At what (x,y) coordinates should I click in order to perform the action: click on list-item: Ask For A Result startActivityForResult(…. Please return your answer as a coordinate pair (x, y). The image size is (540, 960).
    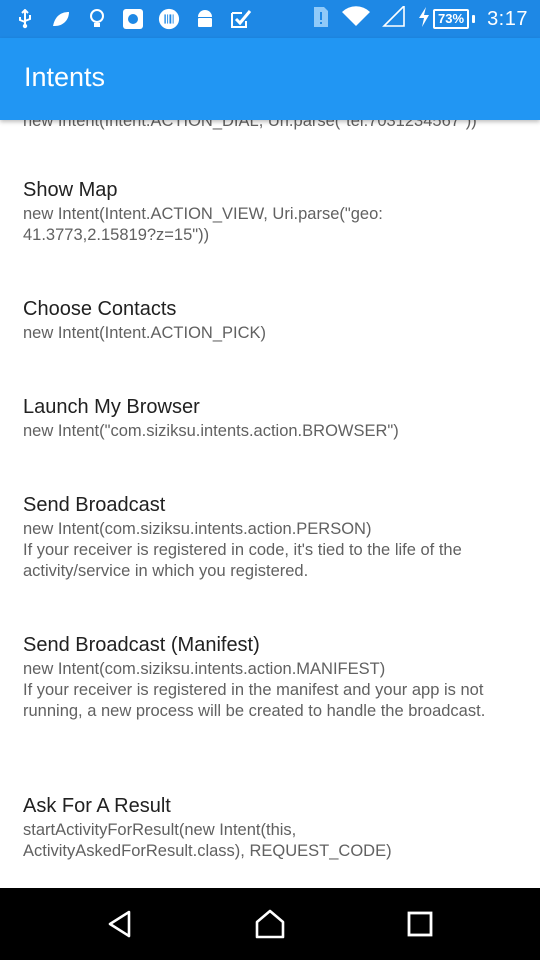
    Looking at the image, I should click on (271, 828).